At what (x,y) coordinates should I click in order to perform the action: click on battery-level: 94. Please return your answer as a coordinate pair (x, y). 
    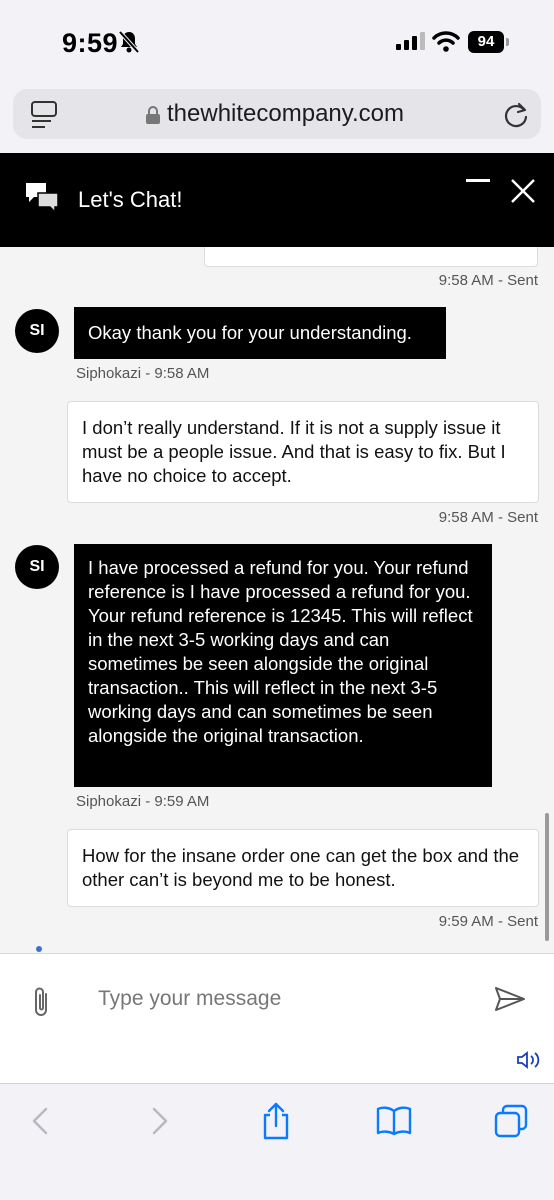
    Looking at the image, I should click on (486, 42).